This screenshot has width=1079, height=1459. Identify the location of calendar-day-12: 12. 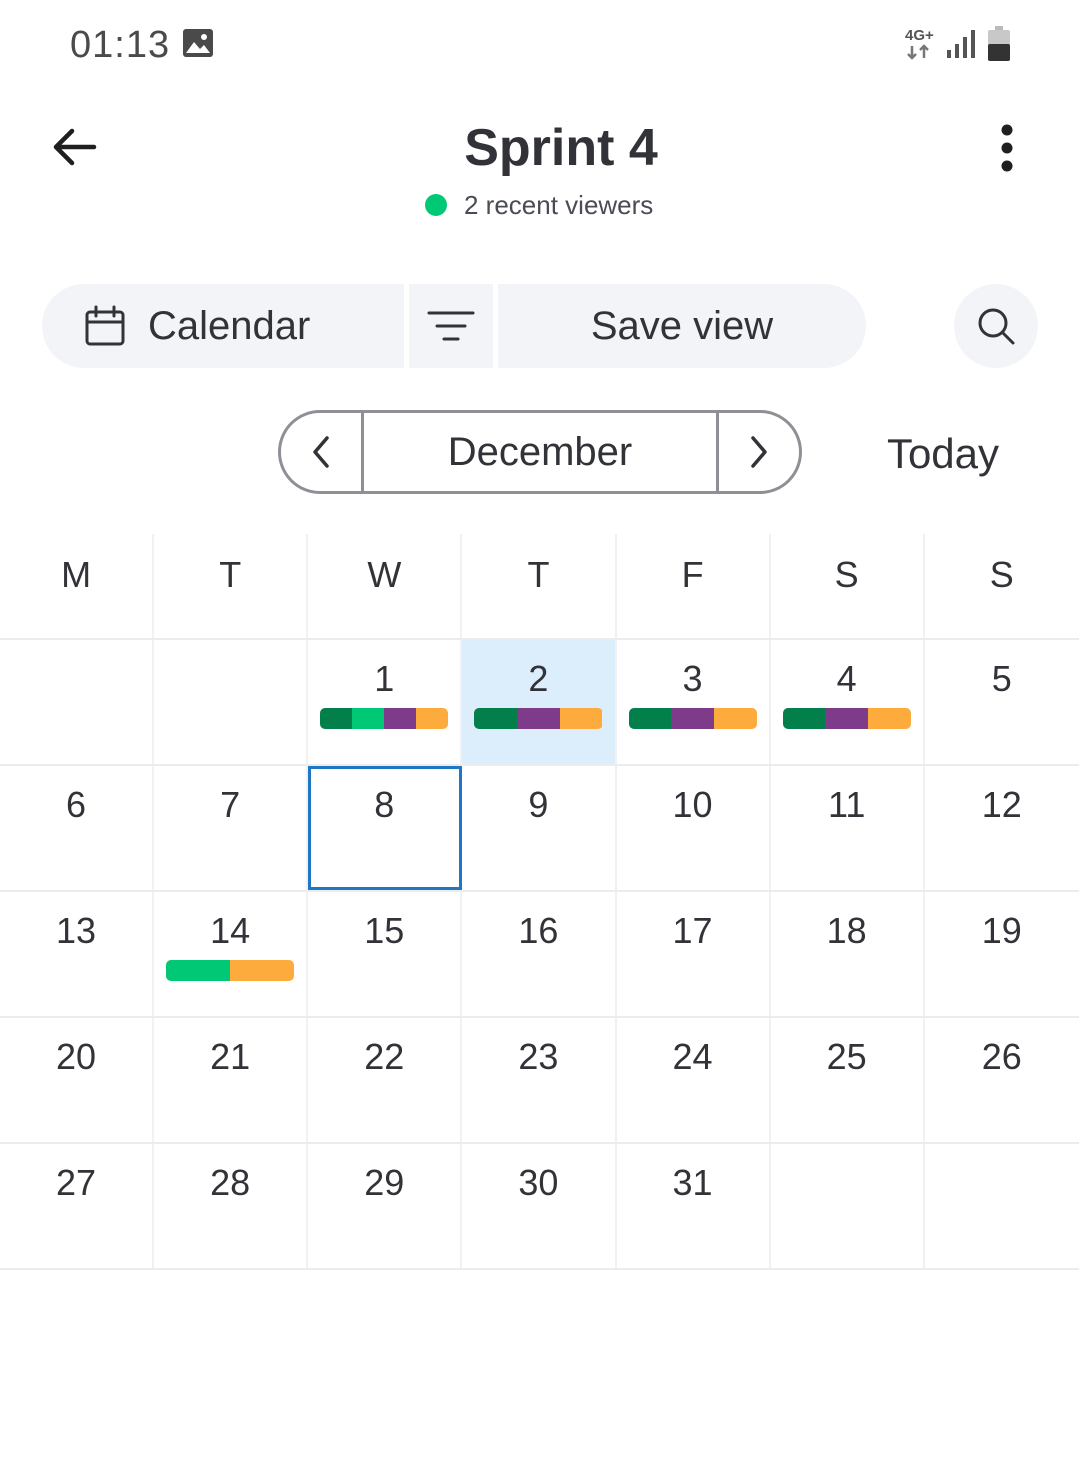
(1002, 828).